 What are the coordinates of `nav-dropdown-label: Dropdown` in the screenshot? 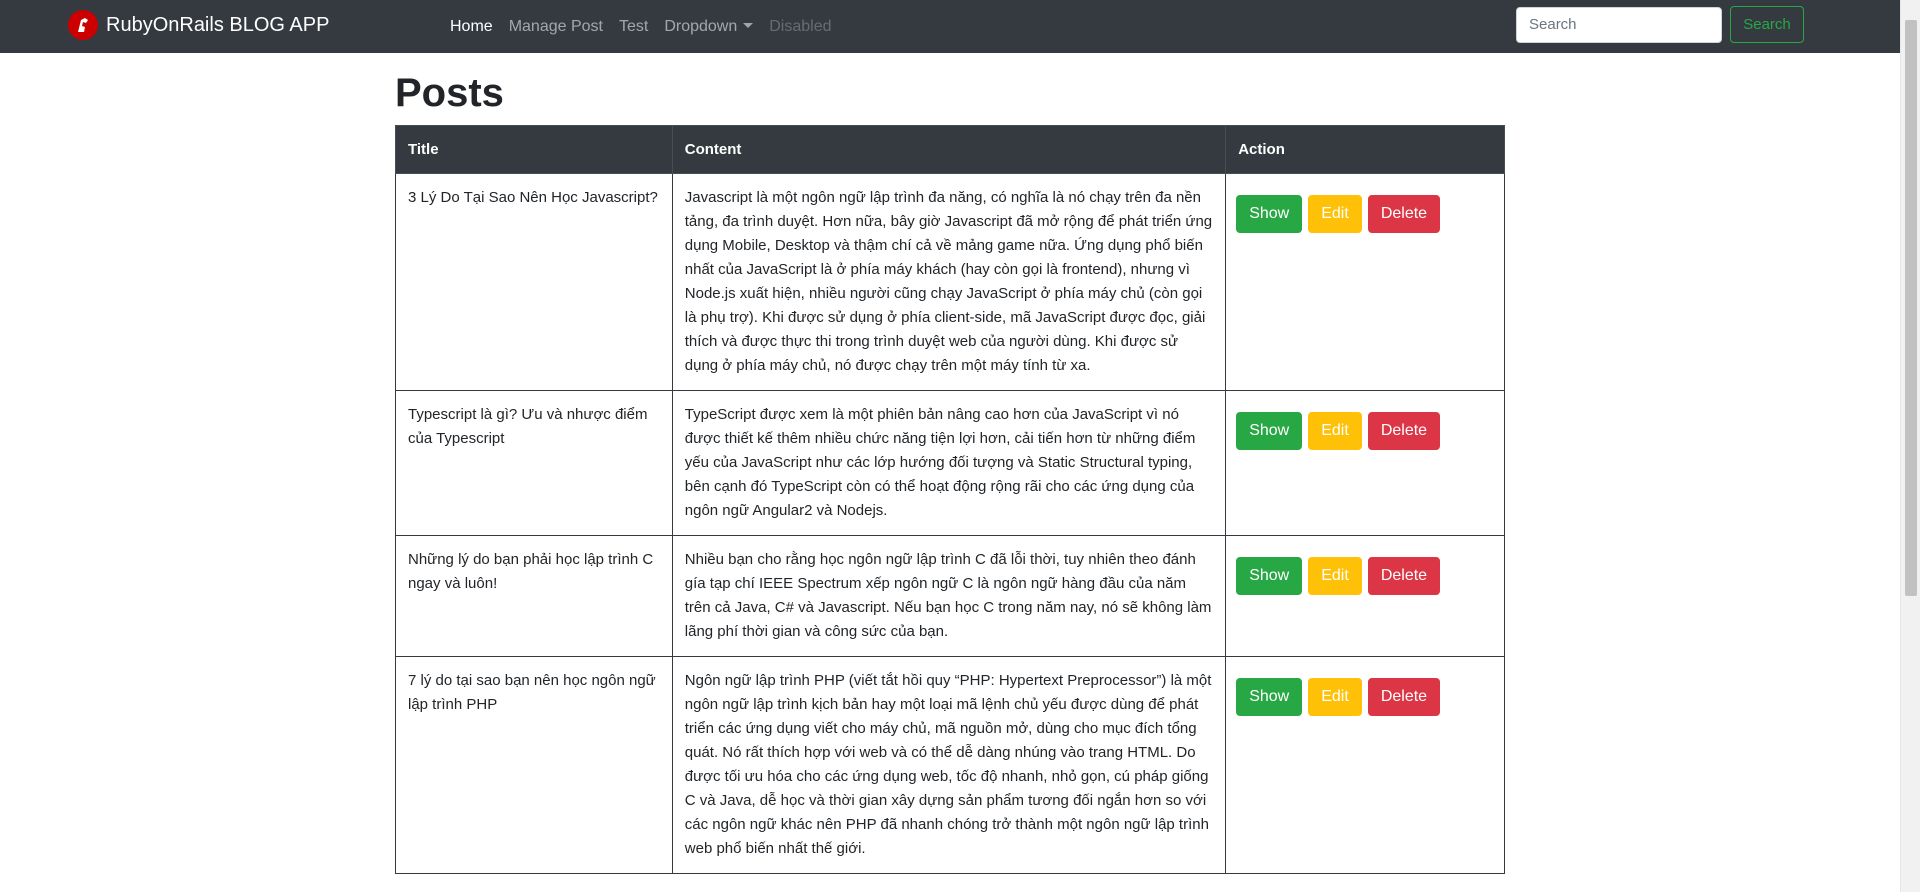 It's located at (701, 26).